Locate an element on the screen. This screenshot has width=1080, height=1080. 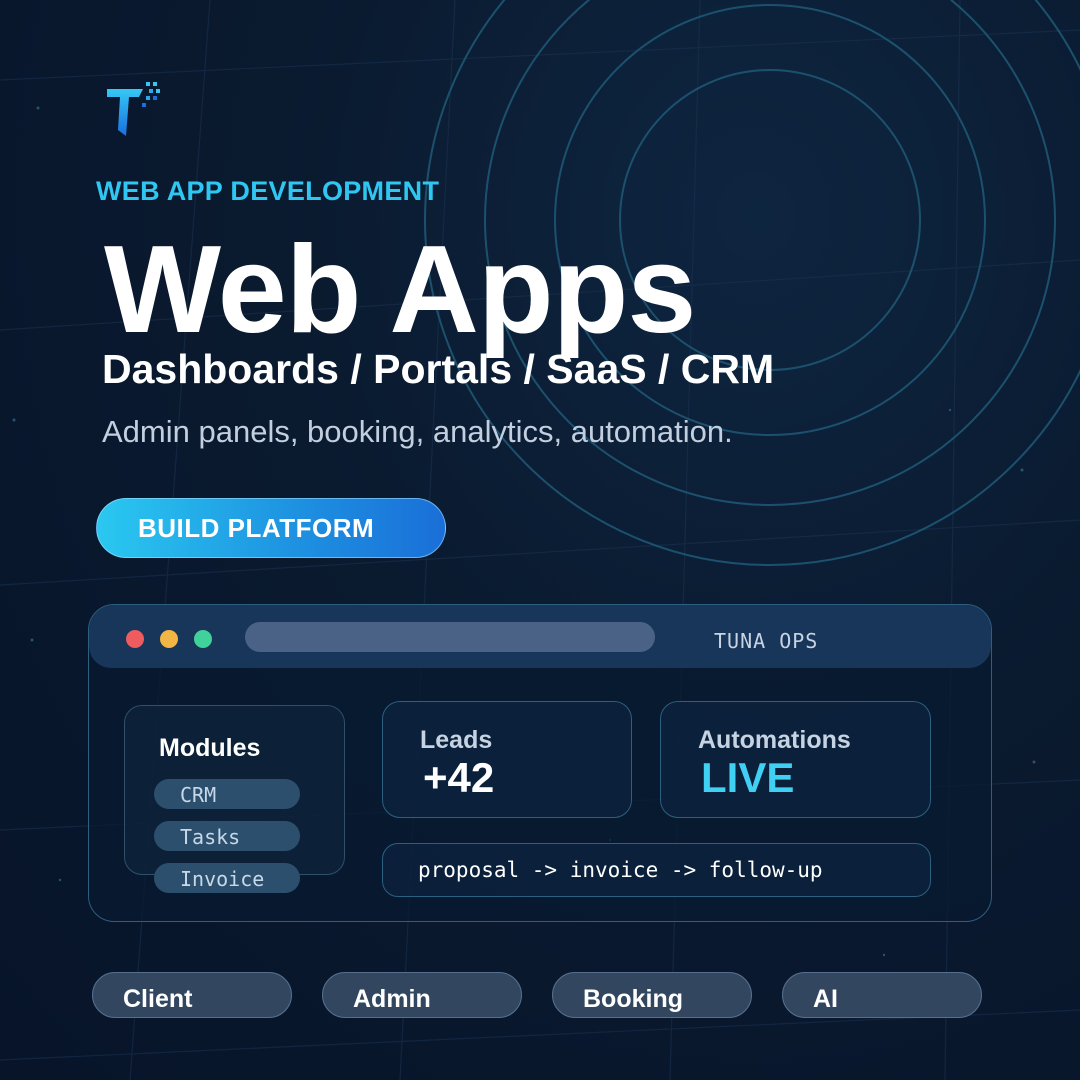
automations-status: LIVE is located at coordinates (748, 777).